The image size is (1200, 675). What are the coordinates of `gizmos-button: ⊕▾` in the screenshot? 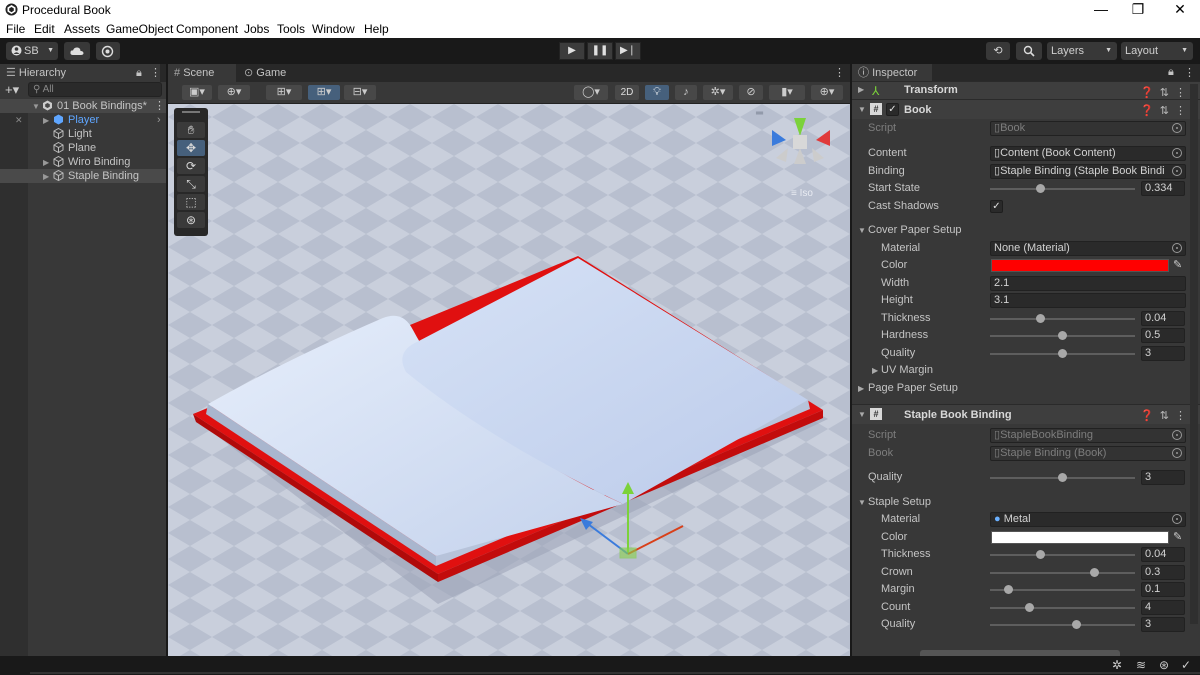 It's located at (827, 92).